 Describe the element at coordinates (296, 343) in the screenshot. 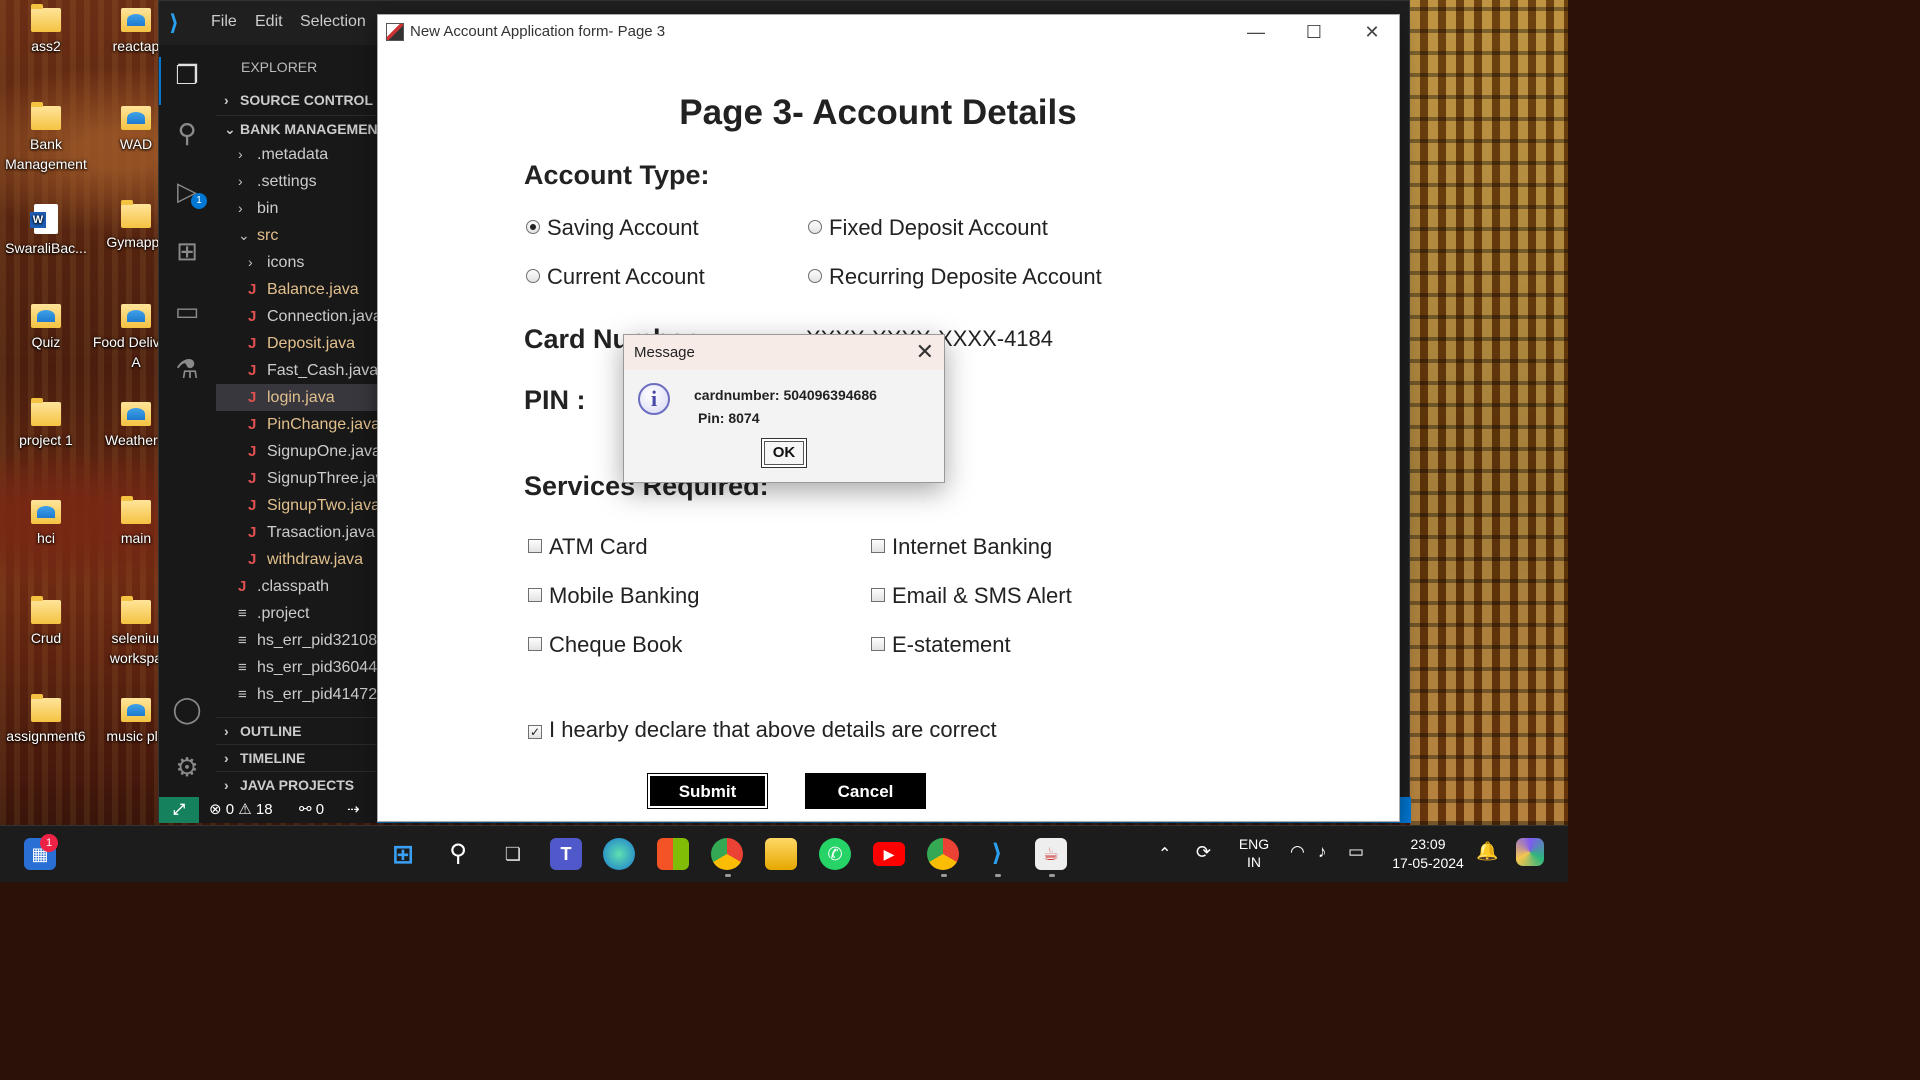

I see `tree-item: J Deposit.java` at that location.